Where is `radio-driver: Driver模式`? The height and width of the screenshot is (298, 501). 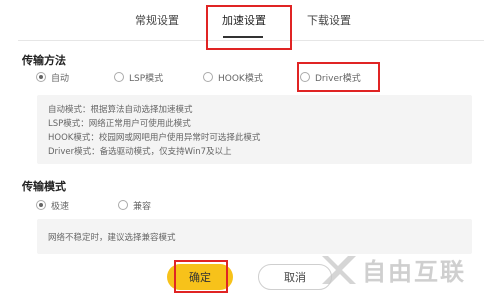
radio-driver: Driver模式 is located at coordinates (330, 77).